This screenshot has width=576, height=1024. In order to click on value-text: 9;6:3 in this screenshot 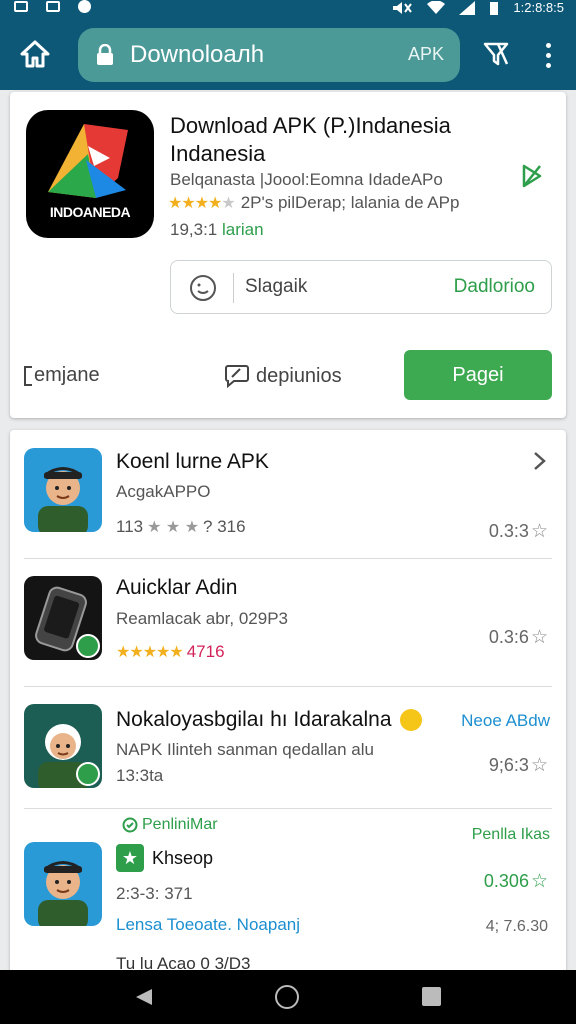, I will do `click(508, 765)`.